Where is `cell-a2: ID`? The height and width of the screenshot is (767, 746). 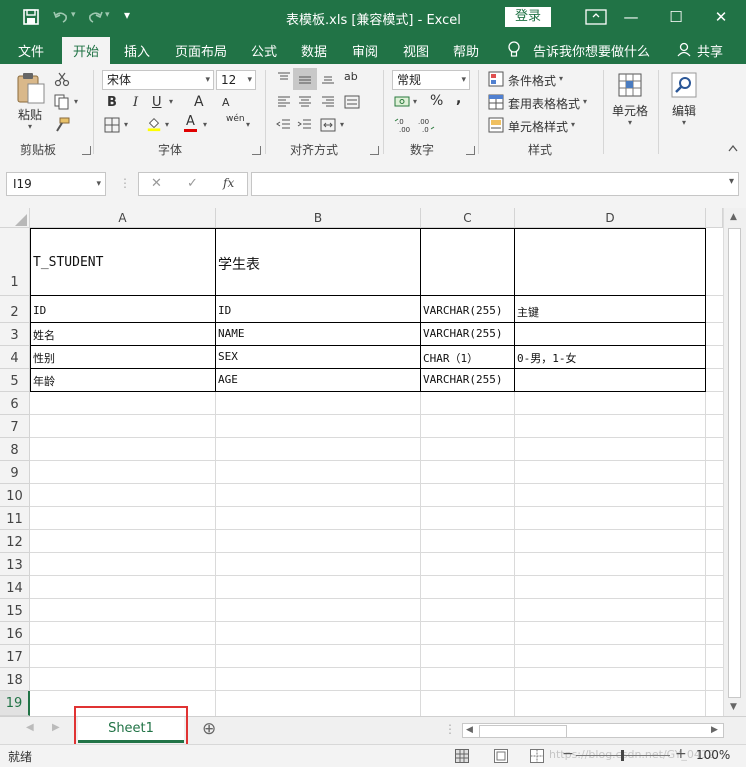 cell-a2: ID is located at coordinates (39, 310).